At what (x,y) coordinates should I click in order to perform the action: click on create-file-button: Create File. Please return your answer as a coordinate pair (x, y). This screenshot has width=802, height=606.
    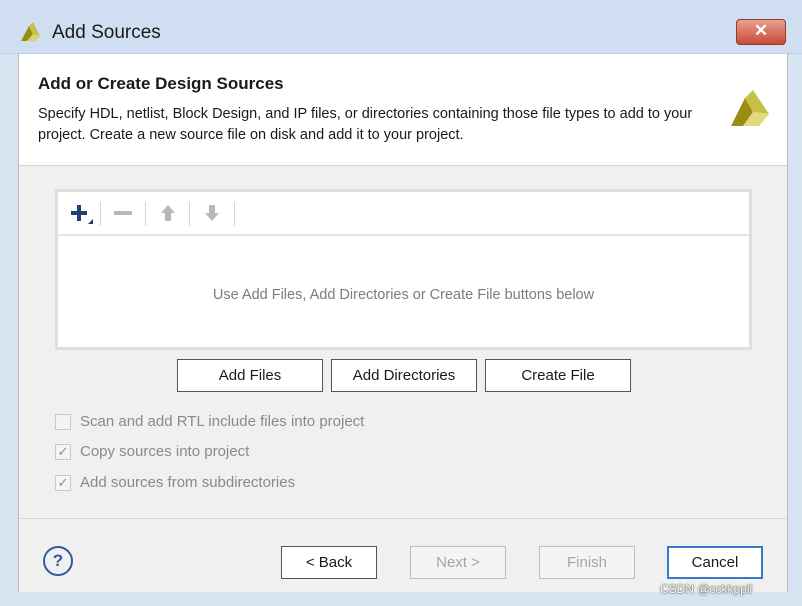
    Looking at the image, I should click on (558, 375).